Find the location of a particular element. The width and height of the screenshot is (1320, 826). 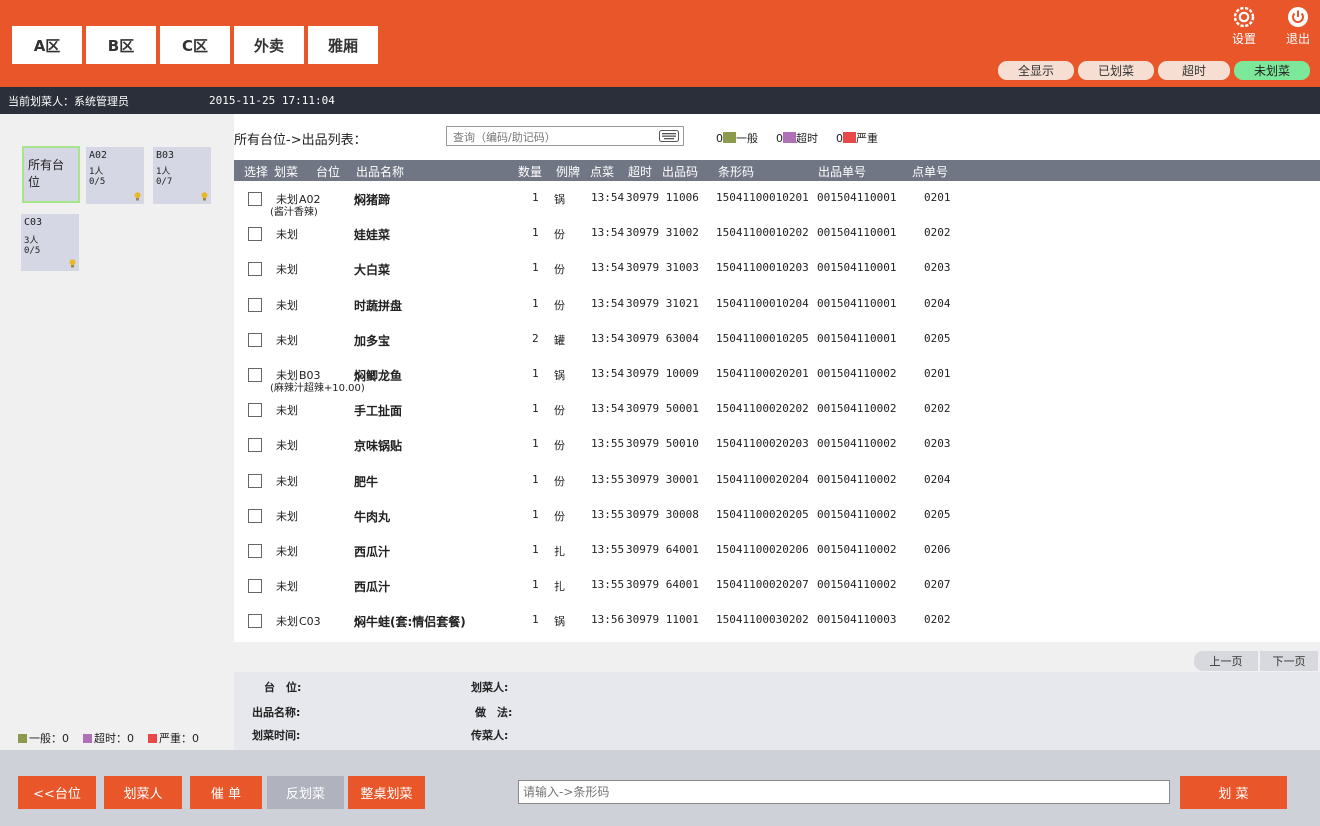

col-dish-code: 出品码 is located at coordinates (680, 172).